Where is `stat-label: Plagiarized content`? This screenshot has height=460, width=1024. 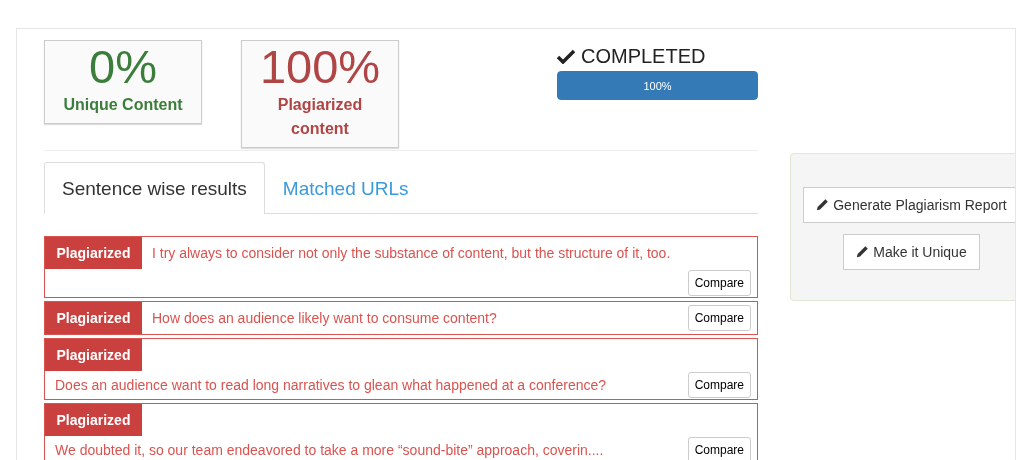 stat-label: Plagiarized content is located at coordinates (320, 117).